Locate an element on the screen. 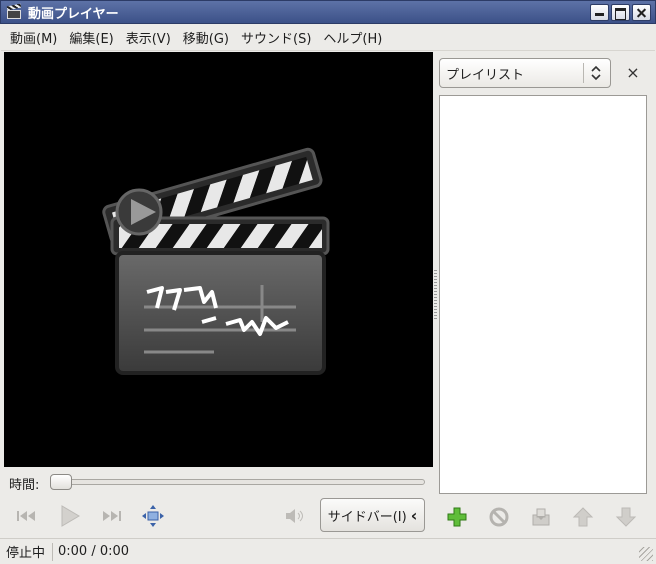 The width and height of the screenshot is (656, 564). save-icon is located at coordinates (541, 517).